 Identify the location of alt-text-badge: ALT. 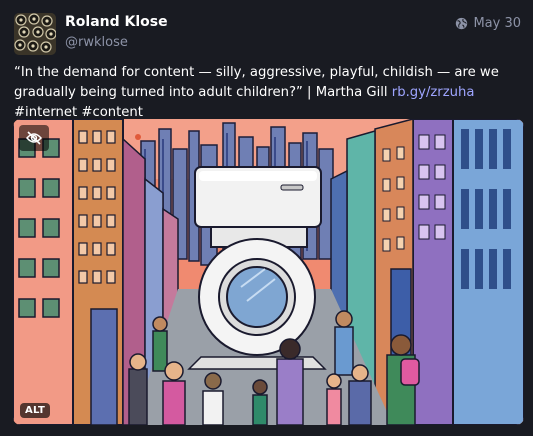
(35, 410).